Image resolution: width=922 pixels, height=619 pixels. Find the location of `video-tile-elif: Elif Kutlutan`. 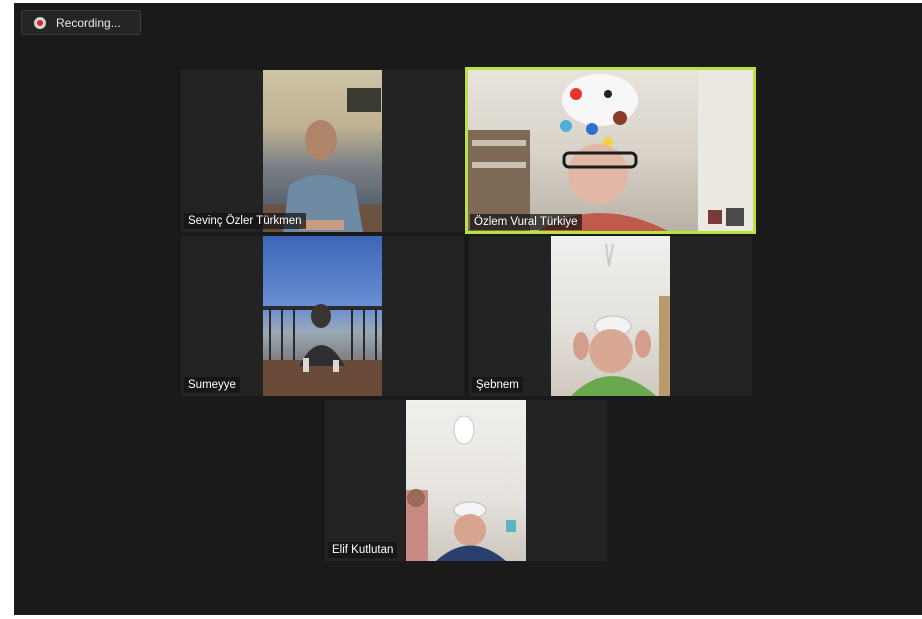

video-tile-elif: Elif Kutlutan is located at coordinates (466, 480).